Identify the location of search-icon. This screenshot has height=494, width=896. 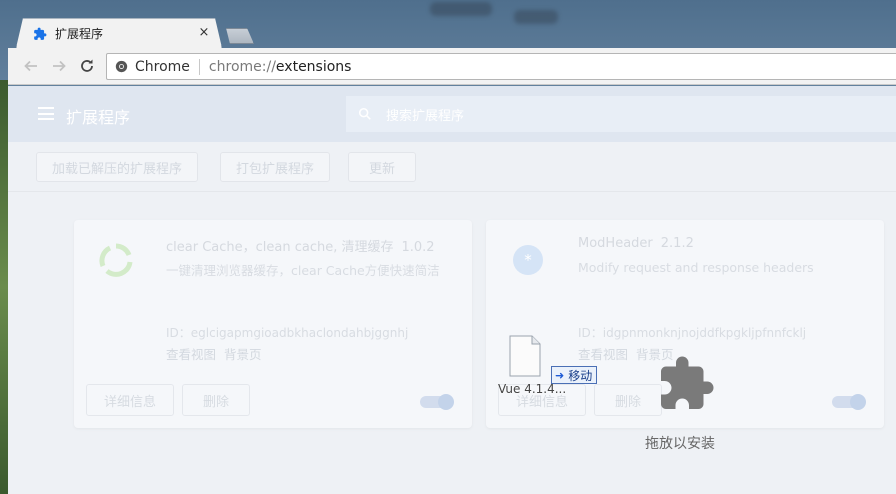
(364, 113).